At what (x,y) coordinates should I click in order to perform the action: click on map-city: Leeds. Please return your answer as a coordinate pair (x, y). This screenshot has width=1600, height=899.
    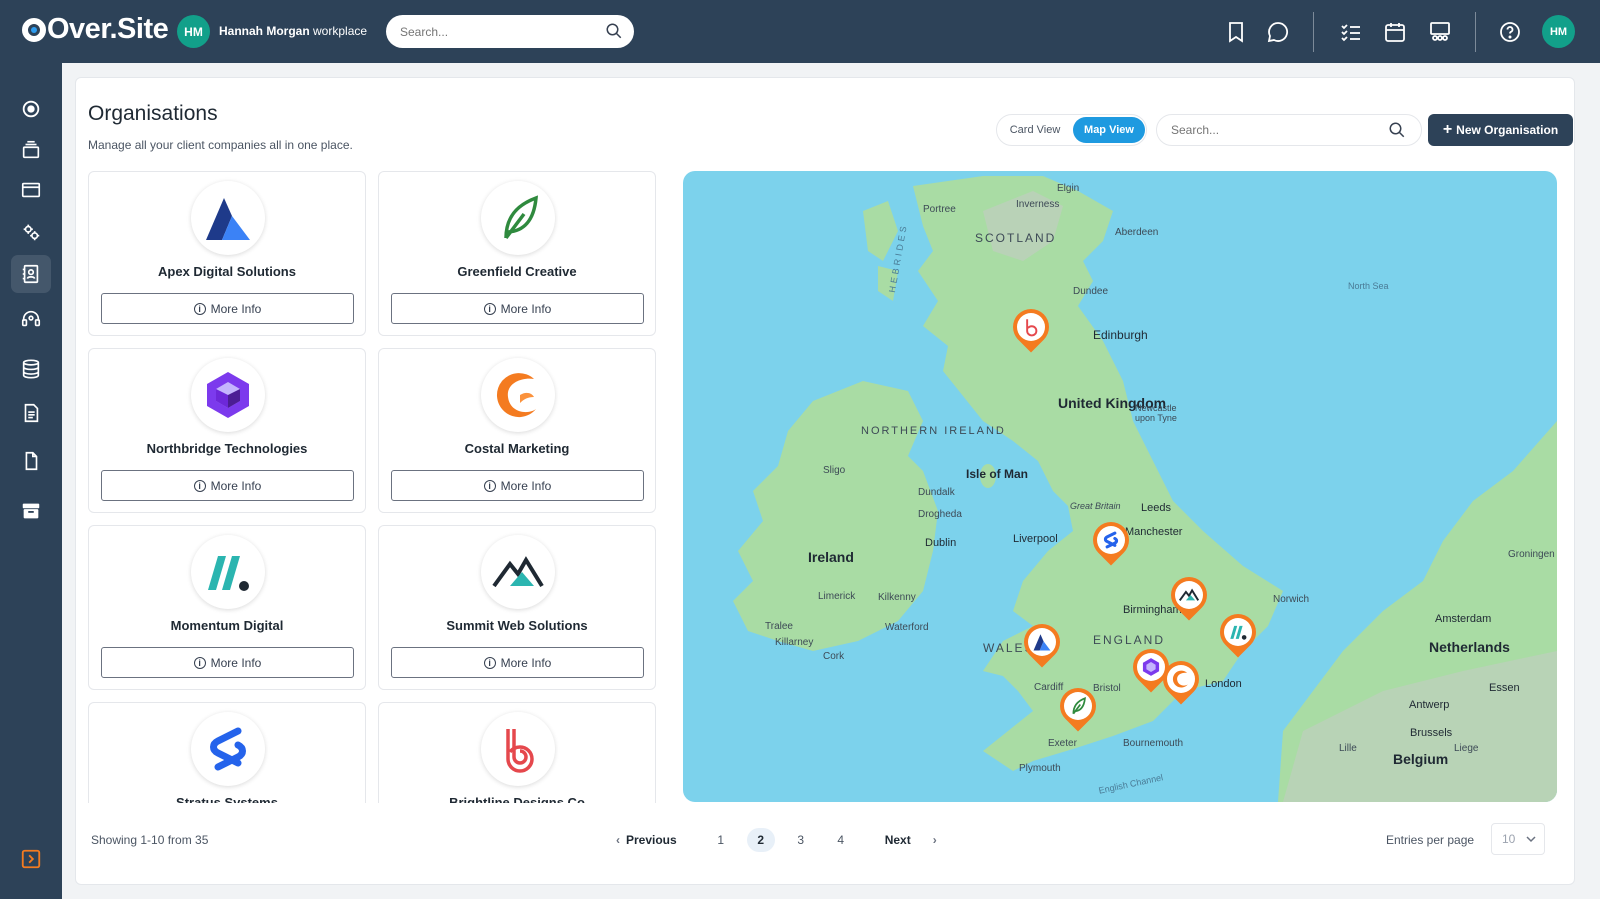
    Looking at the image, I should click on (1156, 508).